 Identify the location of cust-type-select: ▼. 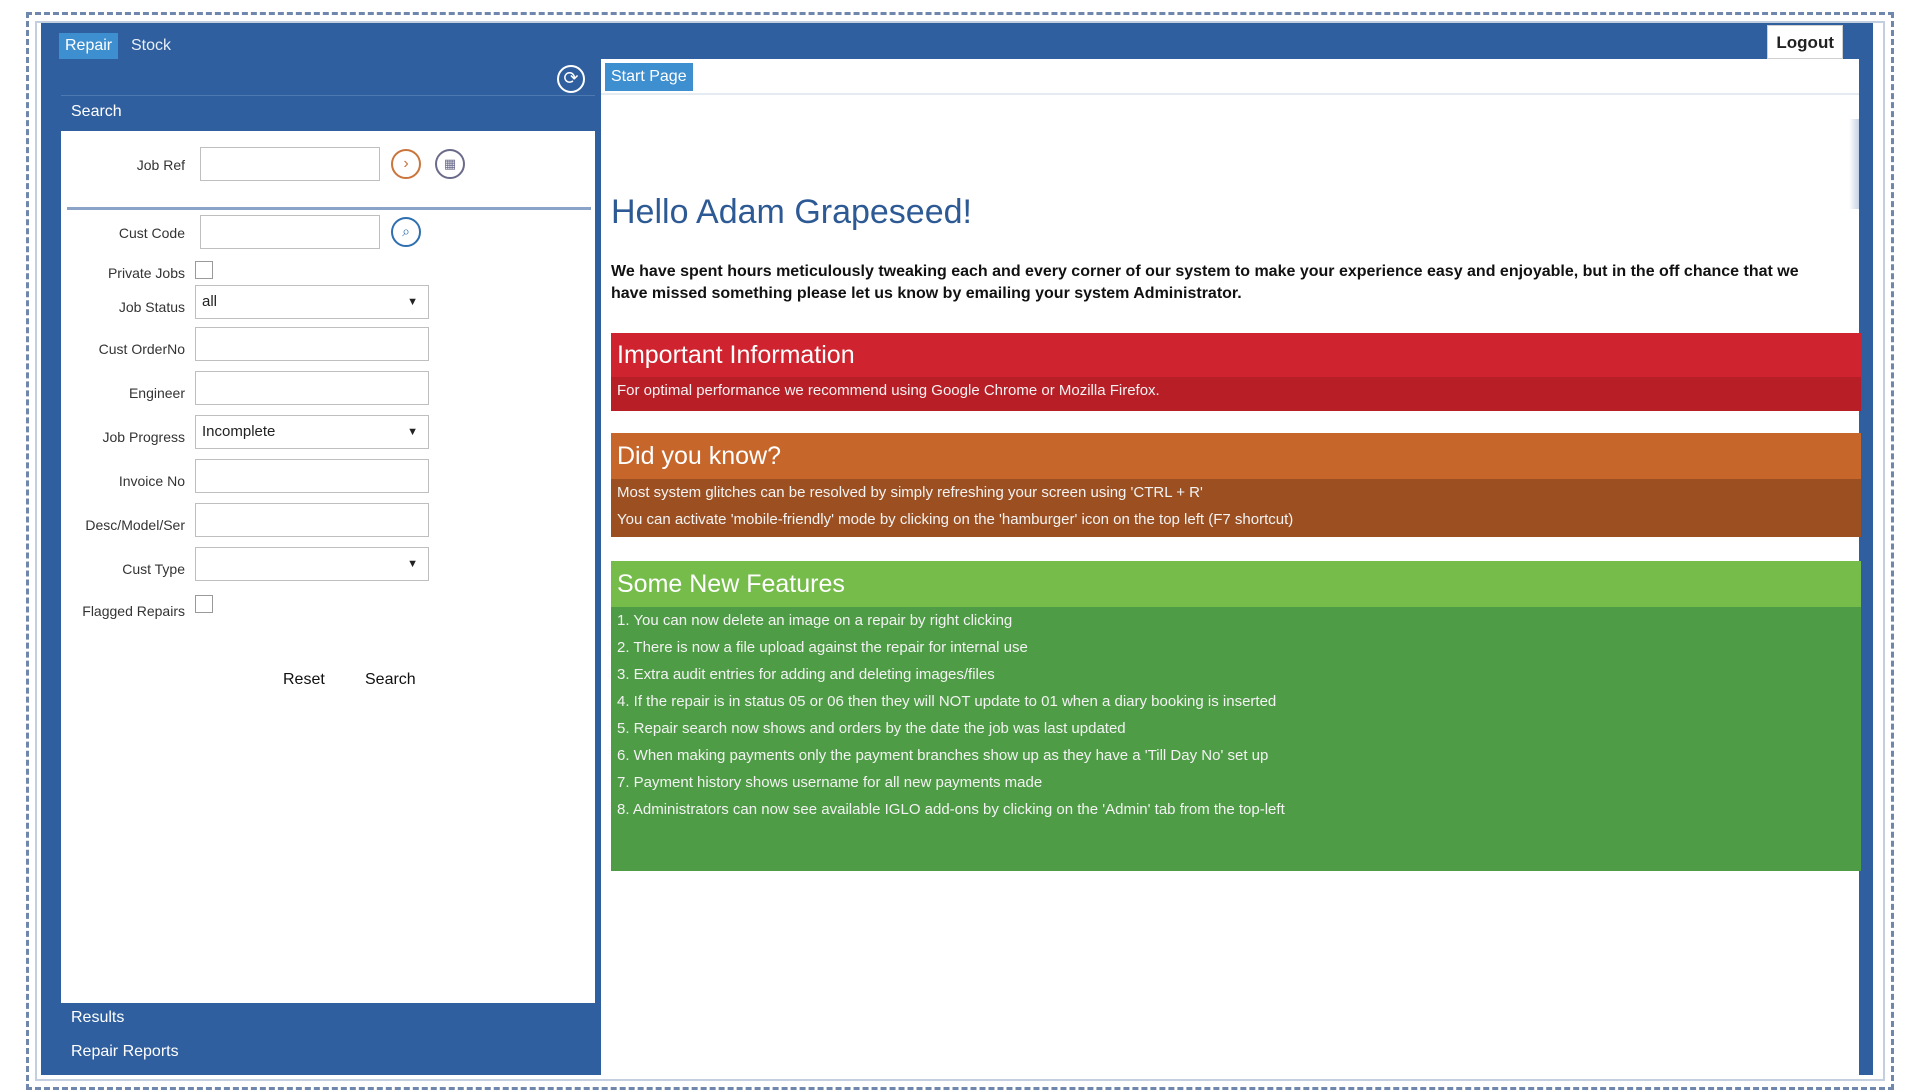
(312, 564).